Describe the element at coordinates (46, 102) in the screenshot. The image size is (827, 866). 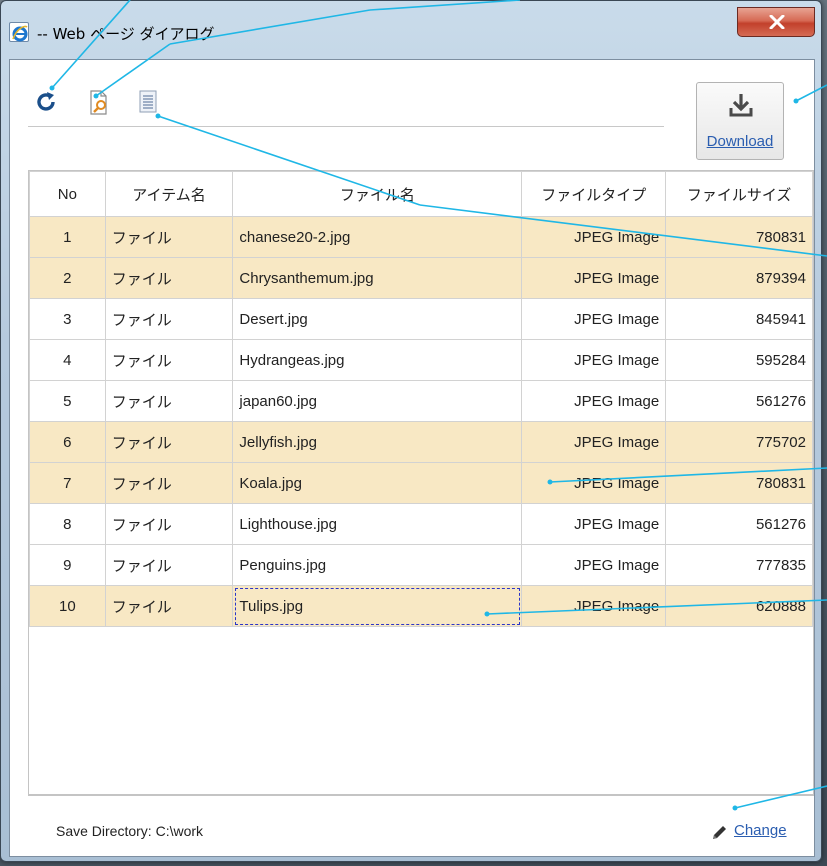
I see `refresh-icon` at that location.